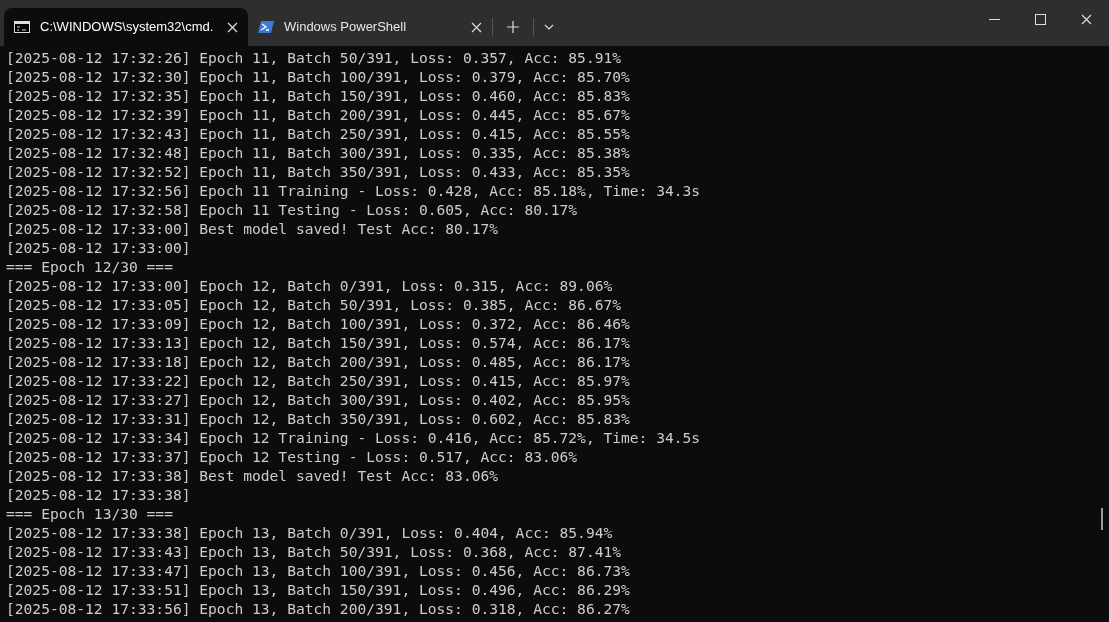 This screenshot has height=622, width=1109. I want to click on terminal-prompt-icon, so click(266, 27).